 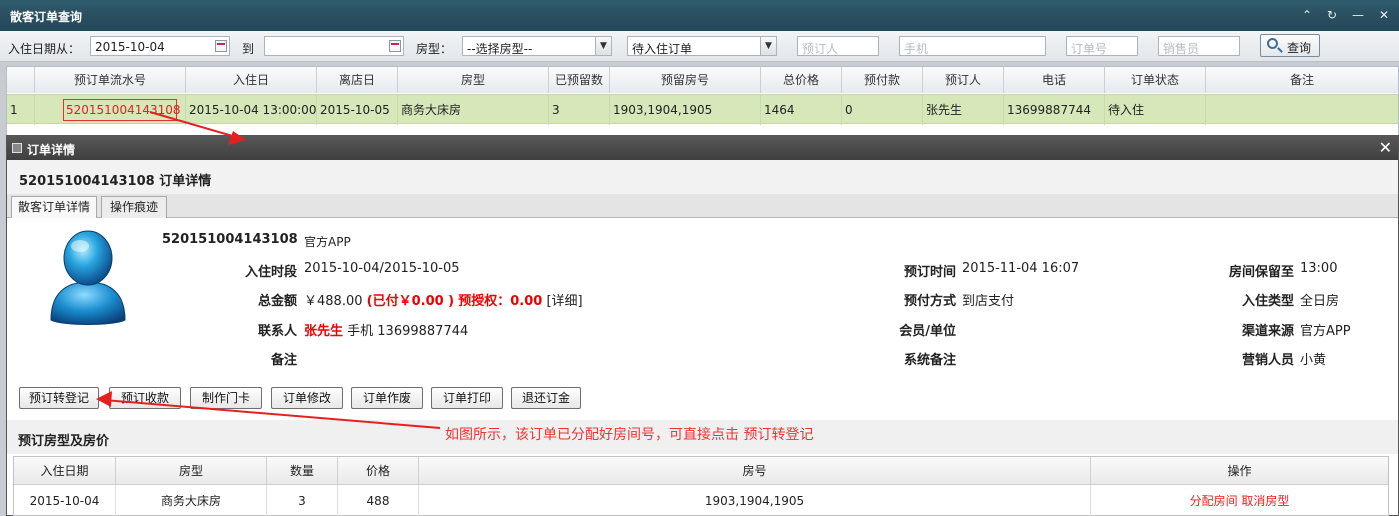 I want to click on source-text: 官方APP, so click(x=327, y=242).